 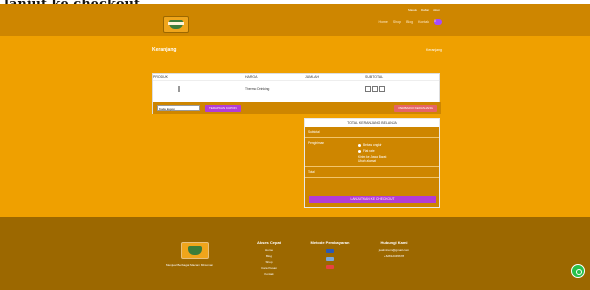 What do you see at coordinates (372, 123) in the screenshot?
I see `cart-totals-title: TOTAL KERANJANG BELANJA` at bounding box center [372, 123].